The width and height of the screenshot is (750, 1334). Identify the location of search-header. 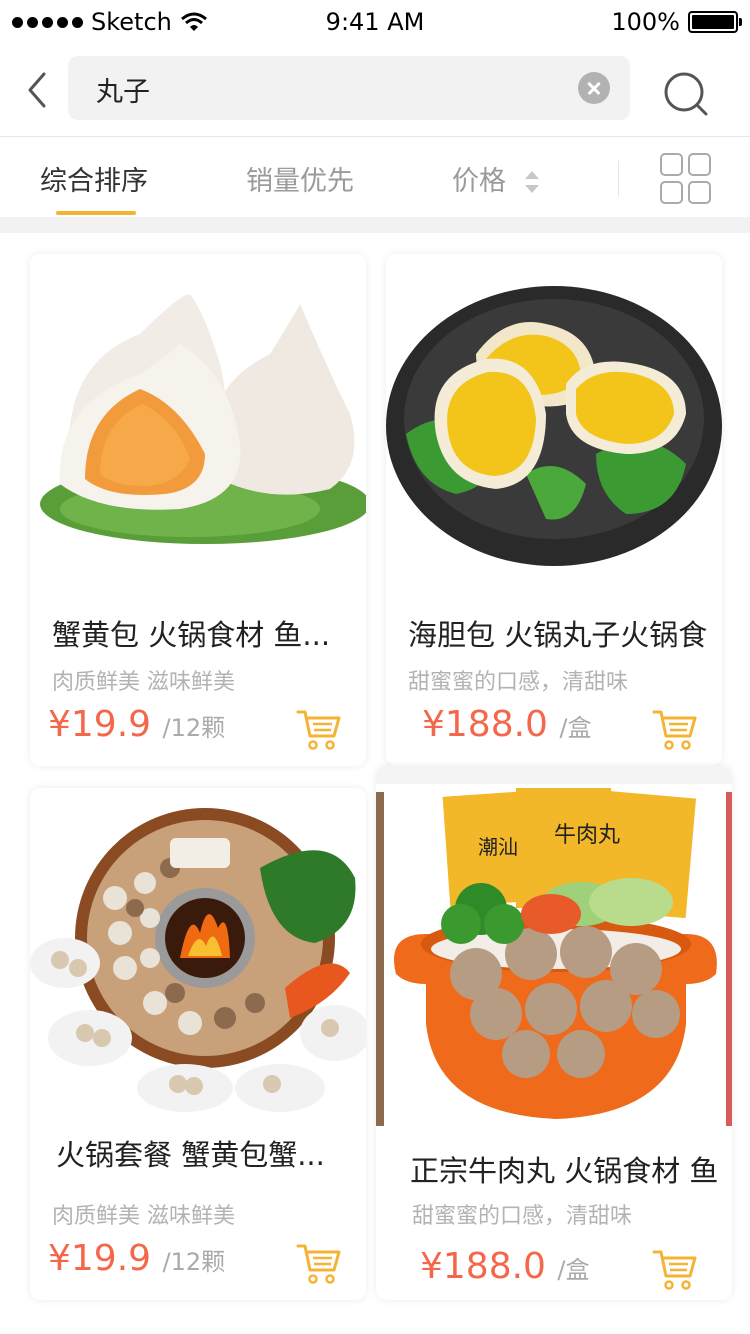
(375, 90).